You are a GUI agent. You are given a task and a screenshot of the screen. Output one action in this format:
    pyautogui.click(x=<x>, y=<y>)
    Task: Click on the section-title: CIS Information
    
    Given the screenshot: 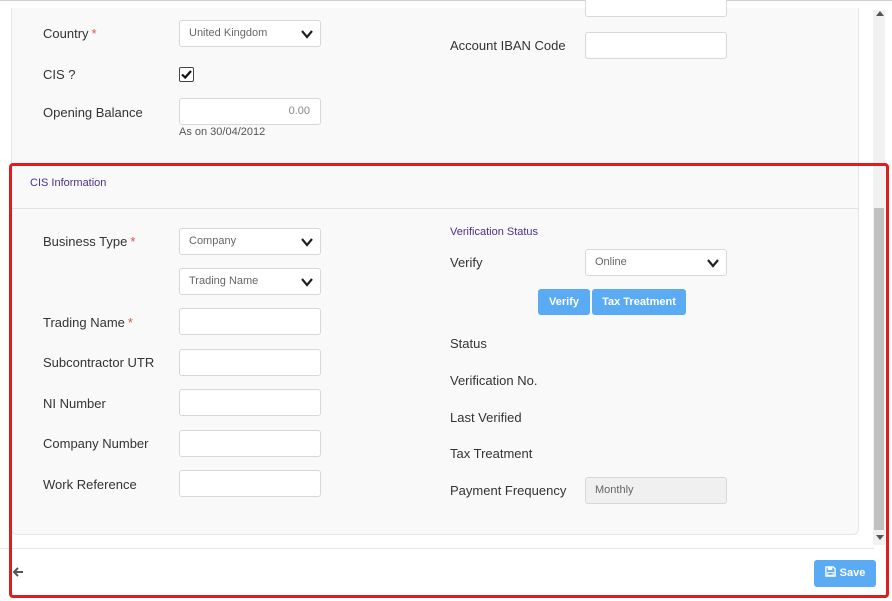 What is the action you would take?
    pyautogui.click(x=68, y=183)
    